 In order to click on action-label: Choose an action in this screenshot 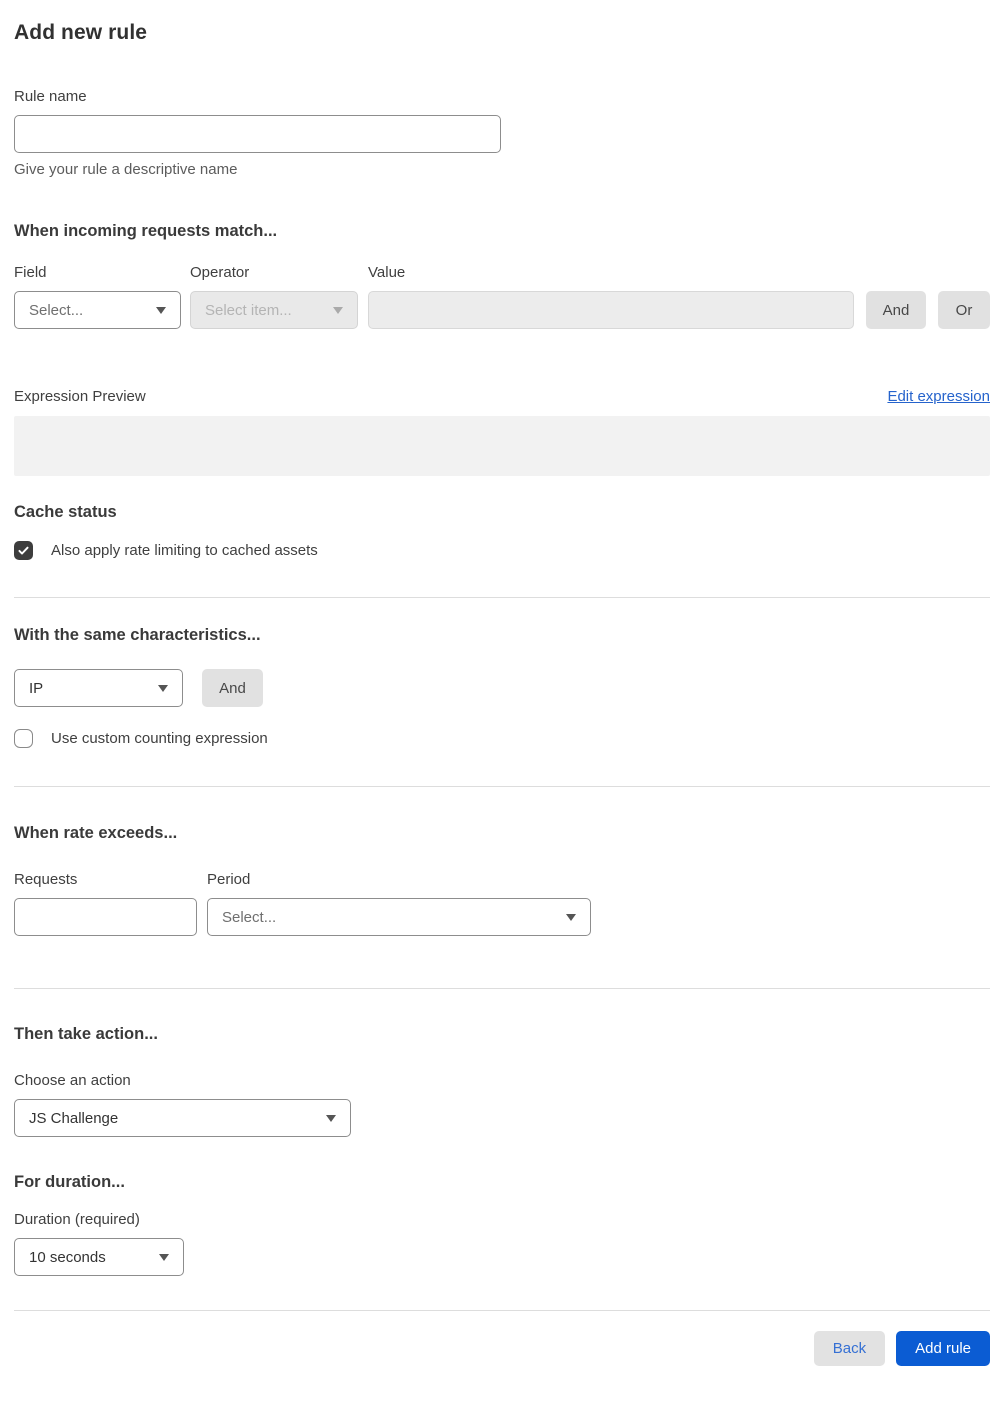, I will do `click(72, 1080)`.